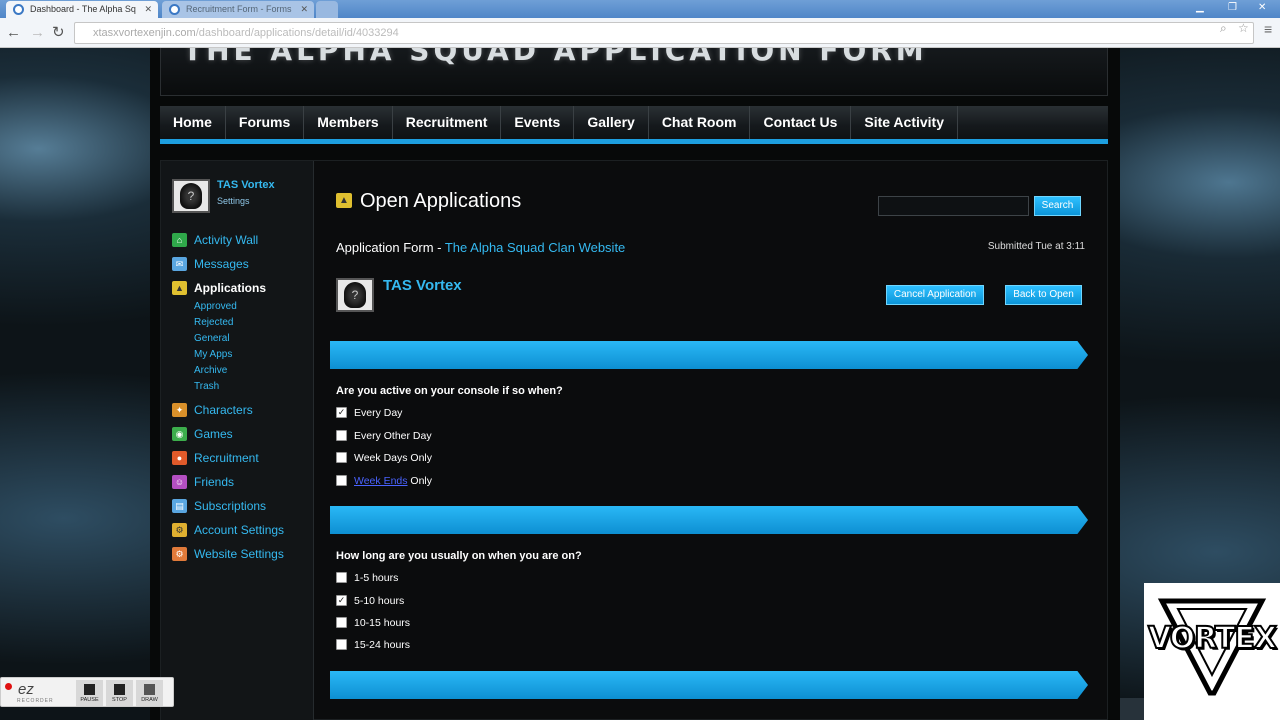  What do you see at coordinates (535, 247) in the screenshot?
I see `form-site-link: The Alpha Squad Clan Website` at bounding box center [535, 247].